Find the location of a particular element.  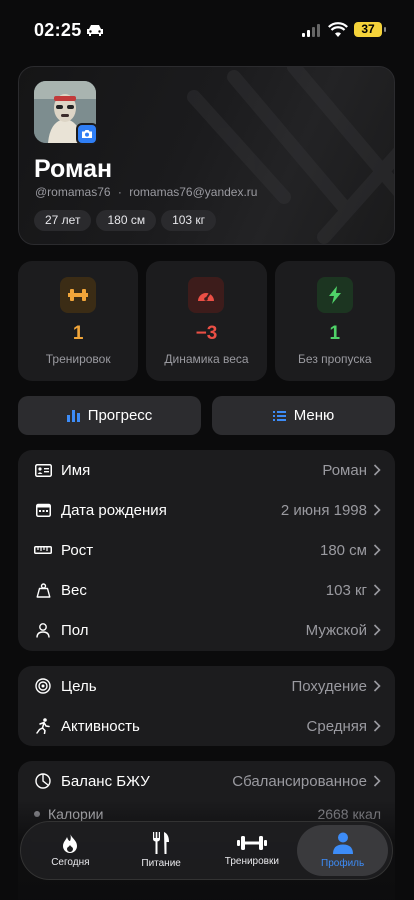

row-activity: Активность Средняя is located at coordinates (206, 726).